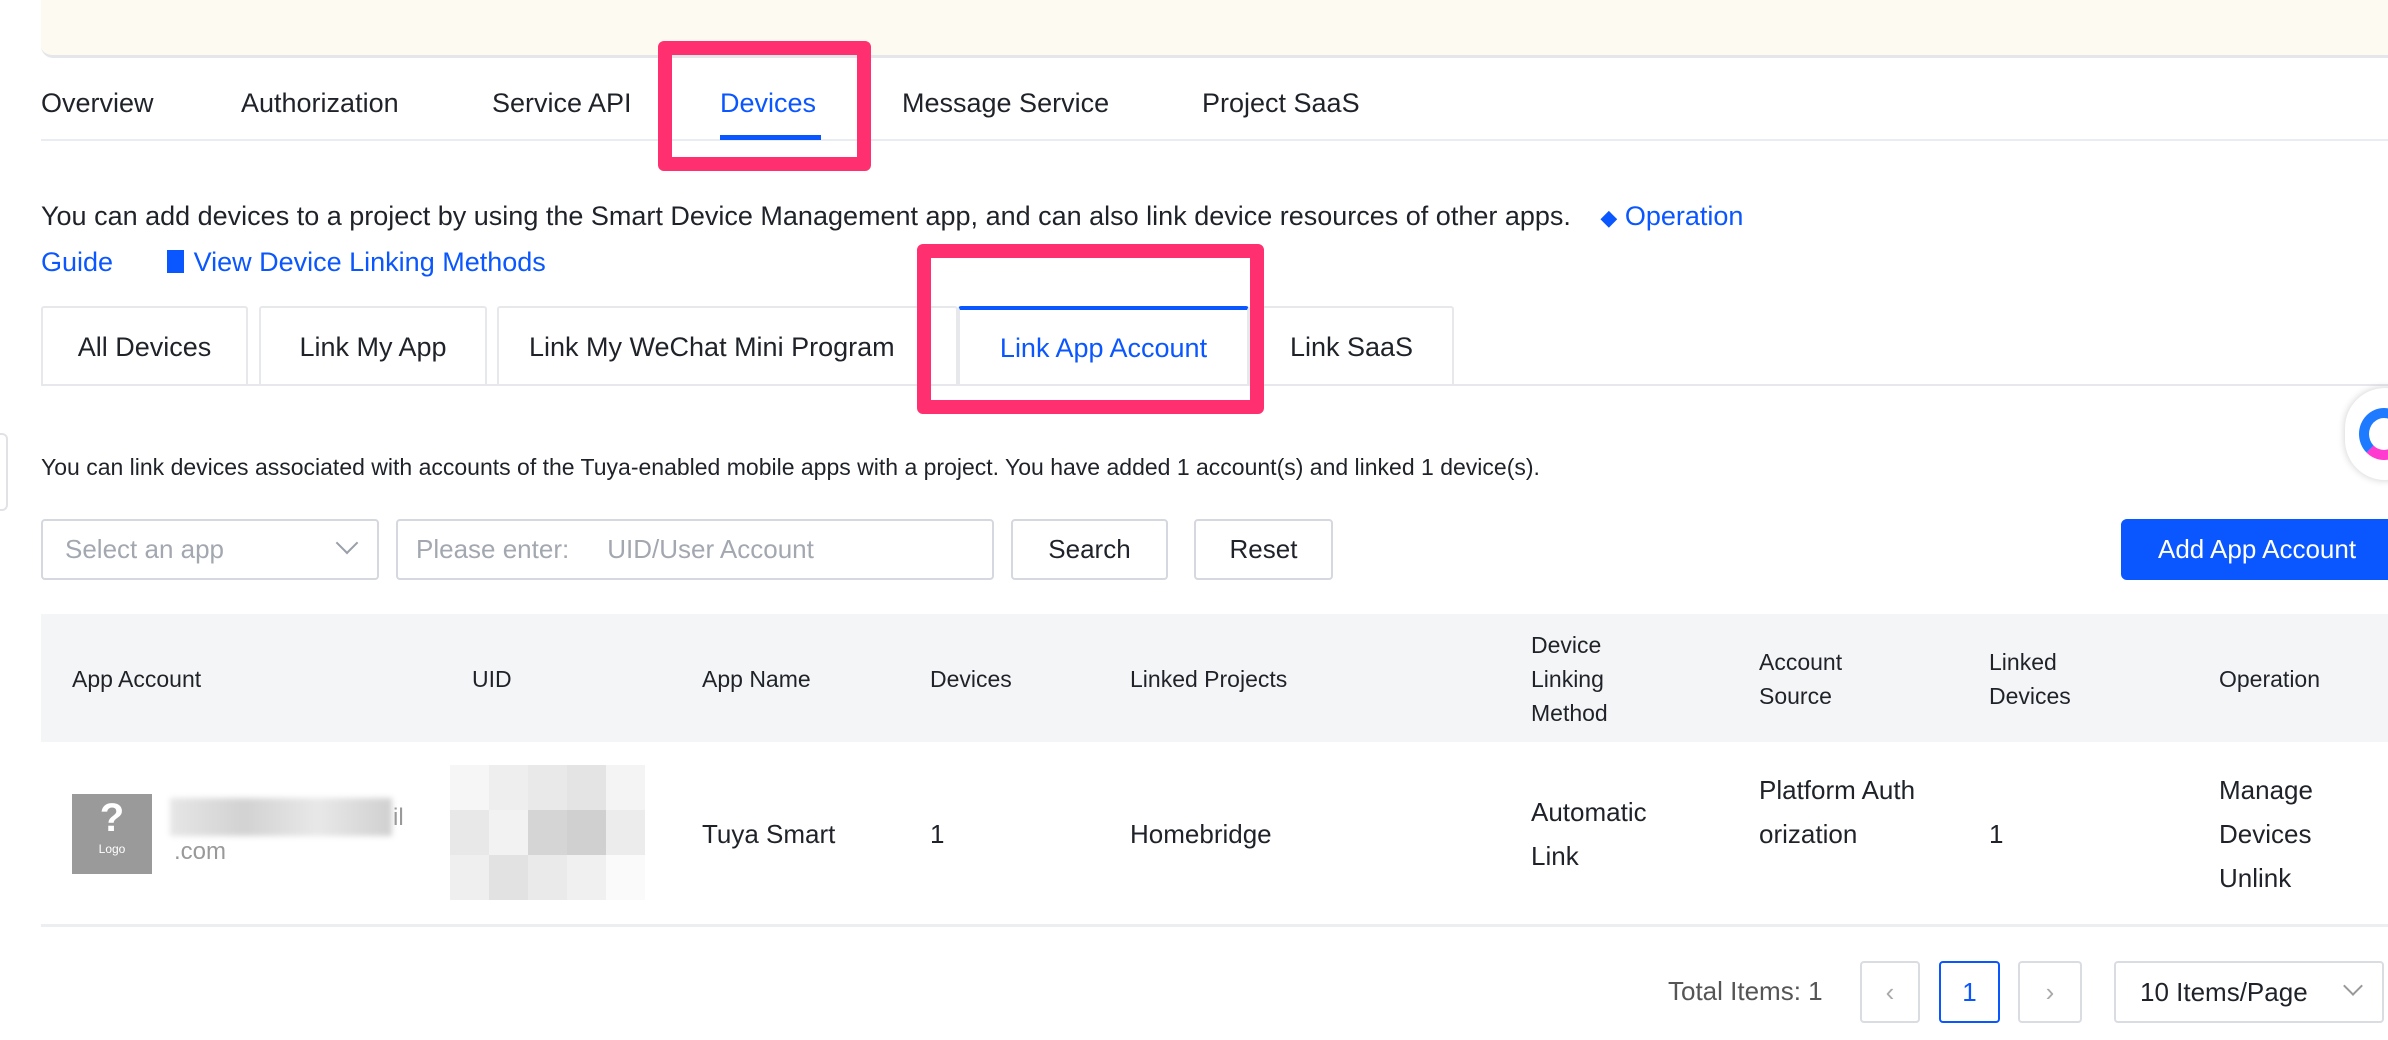  I want to click on col-app-account: App Account, so click(137, 679).